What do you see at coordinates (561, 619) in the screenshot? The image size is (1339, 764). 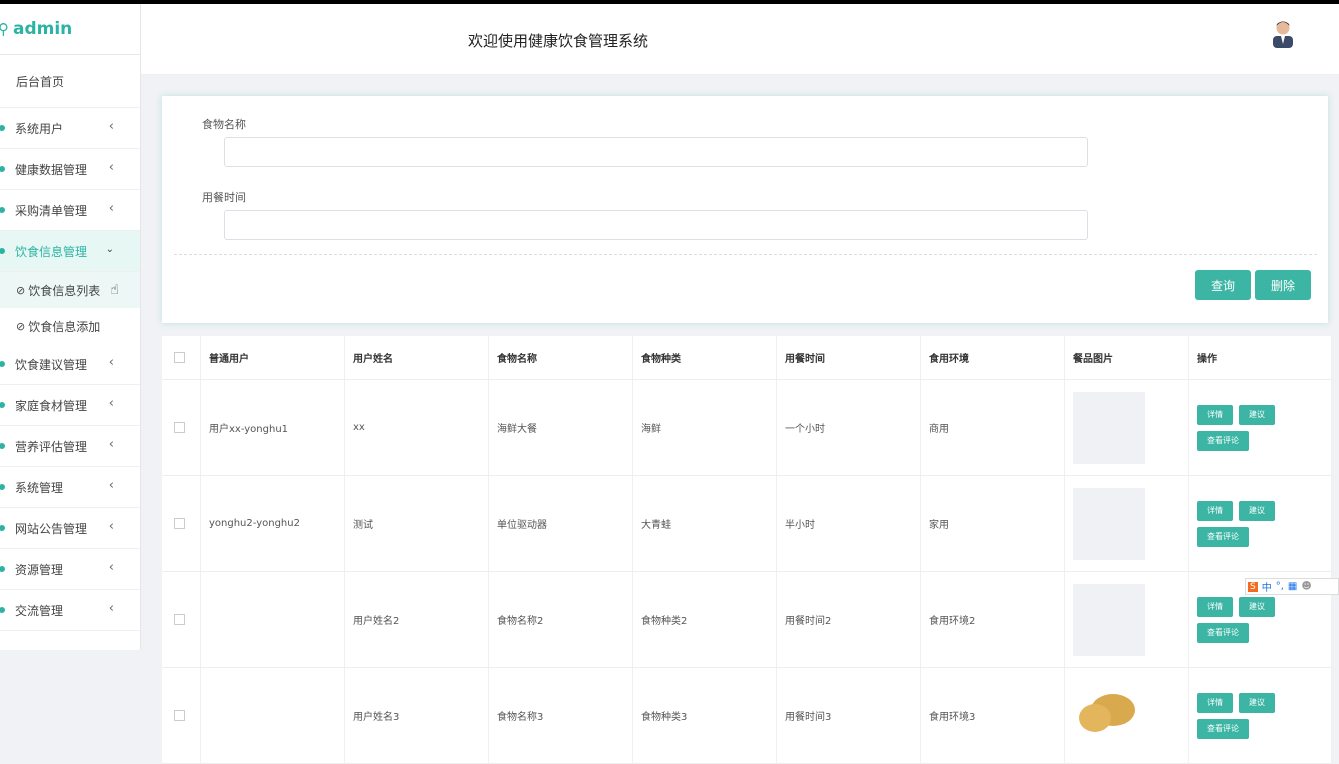 I see `table-cell: 食物名称2` at bounding box center [561, 619].